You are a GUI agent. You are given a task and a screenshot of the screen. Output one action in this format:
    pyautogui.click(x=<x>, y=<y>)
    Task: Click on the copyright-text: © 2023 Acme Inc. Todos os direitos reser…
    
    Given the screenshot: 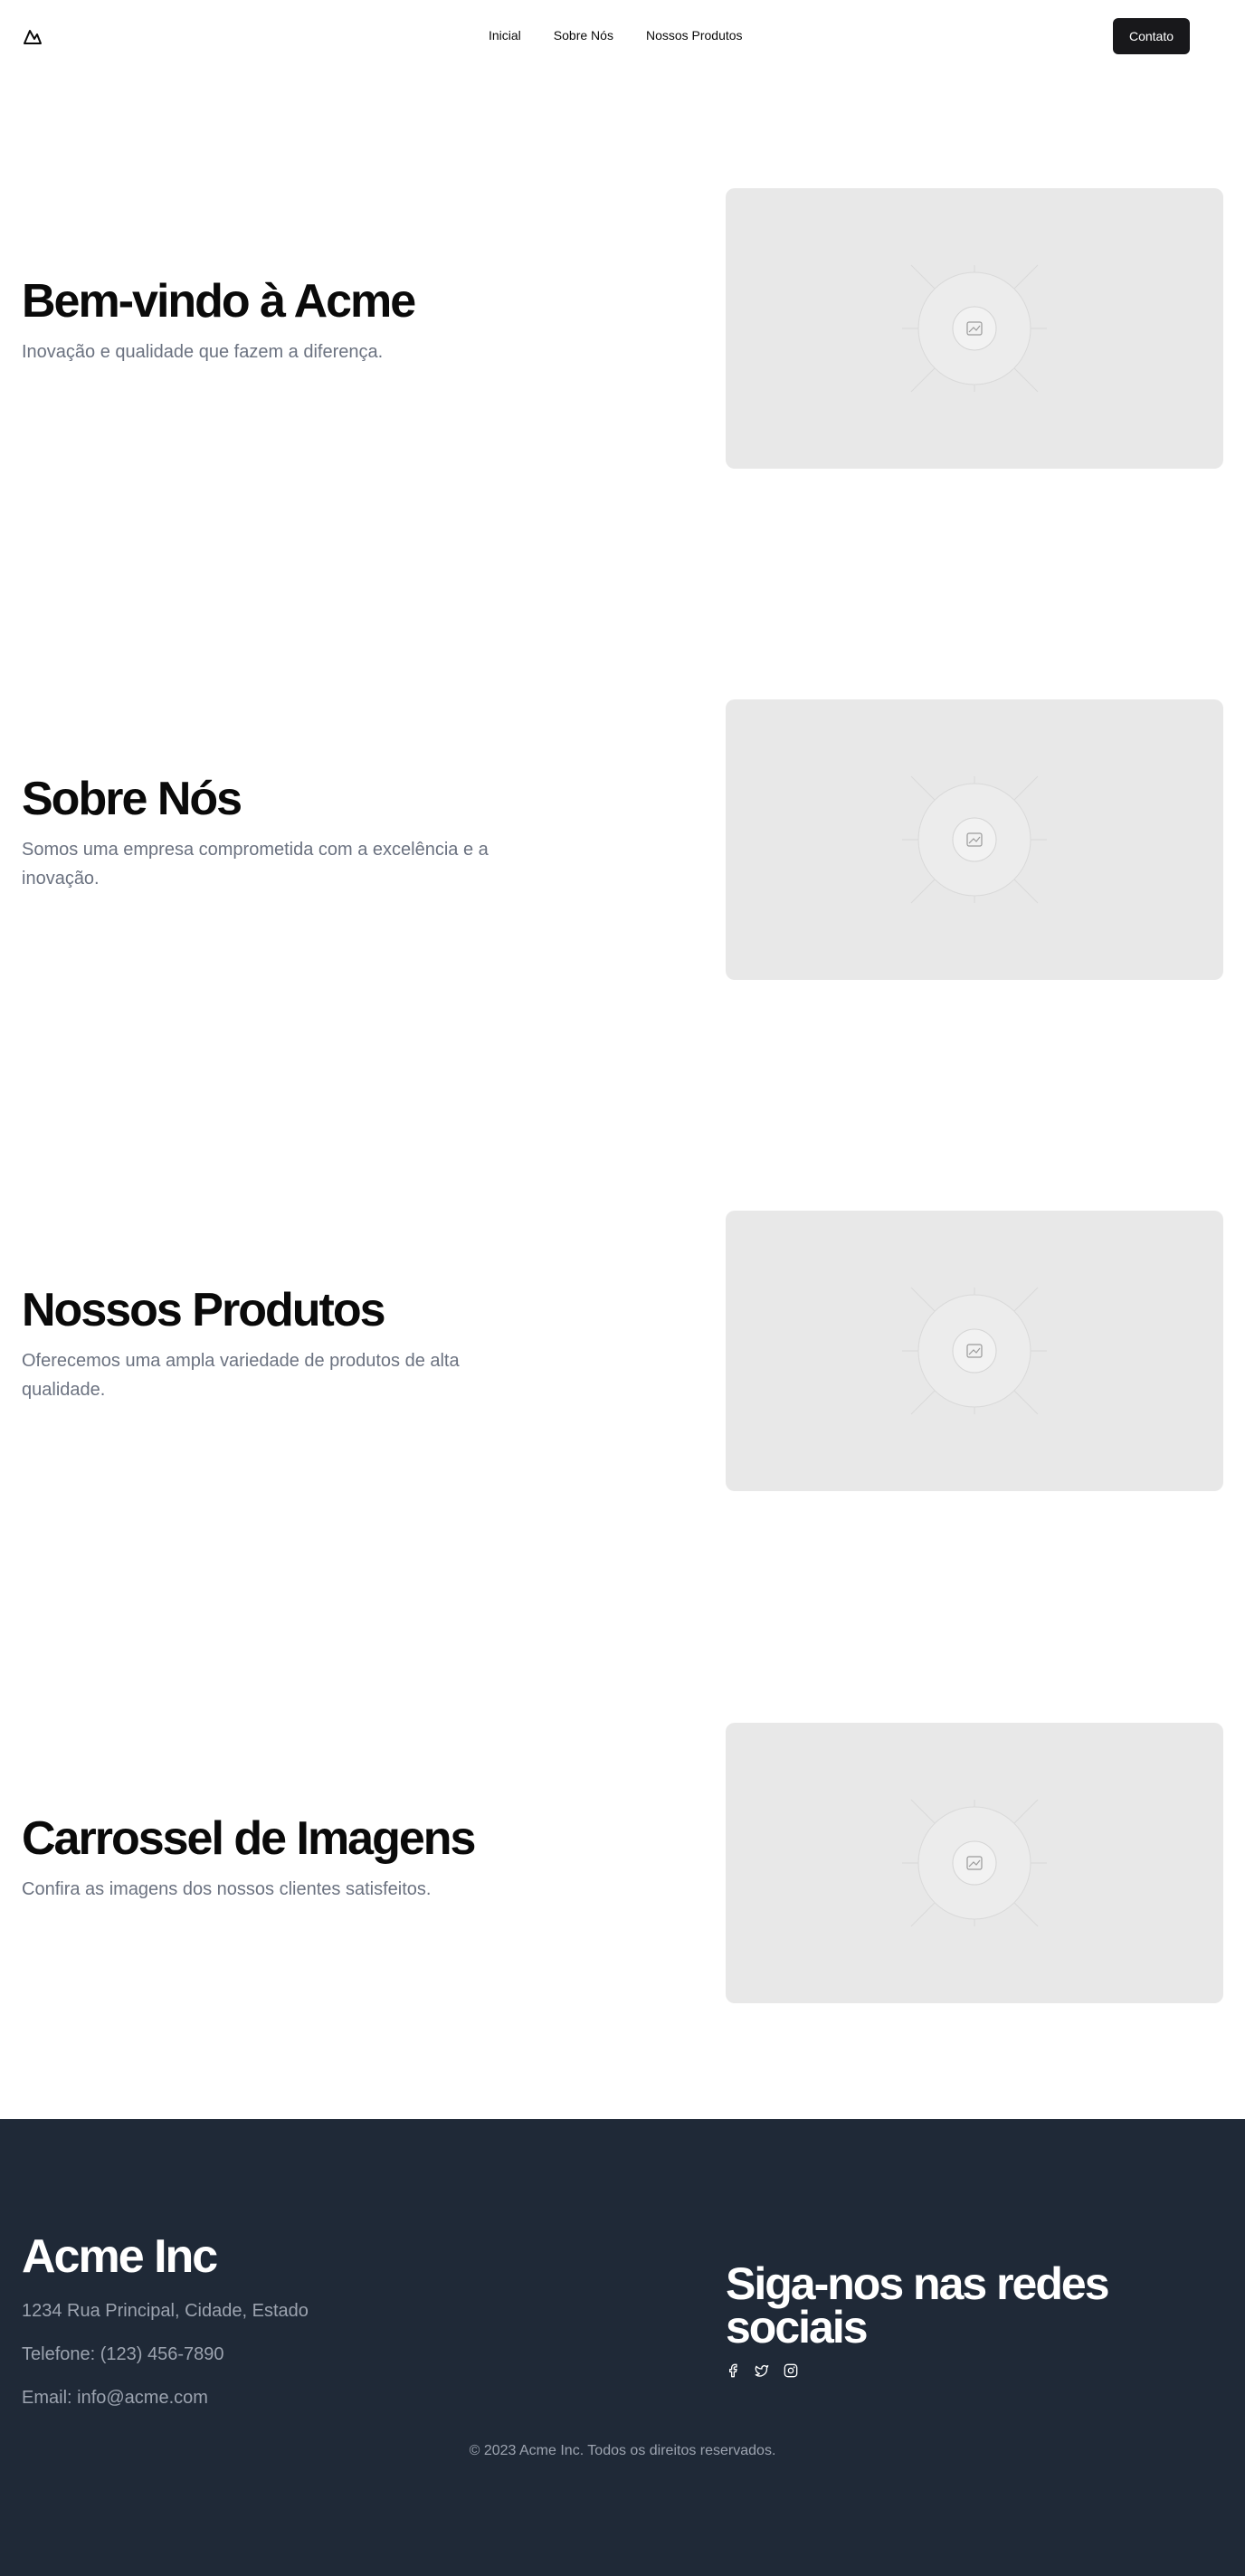 What is the action you would take?
    pyautogui.click(x=622, y=2450)
    